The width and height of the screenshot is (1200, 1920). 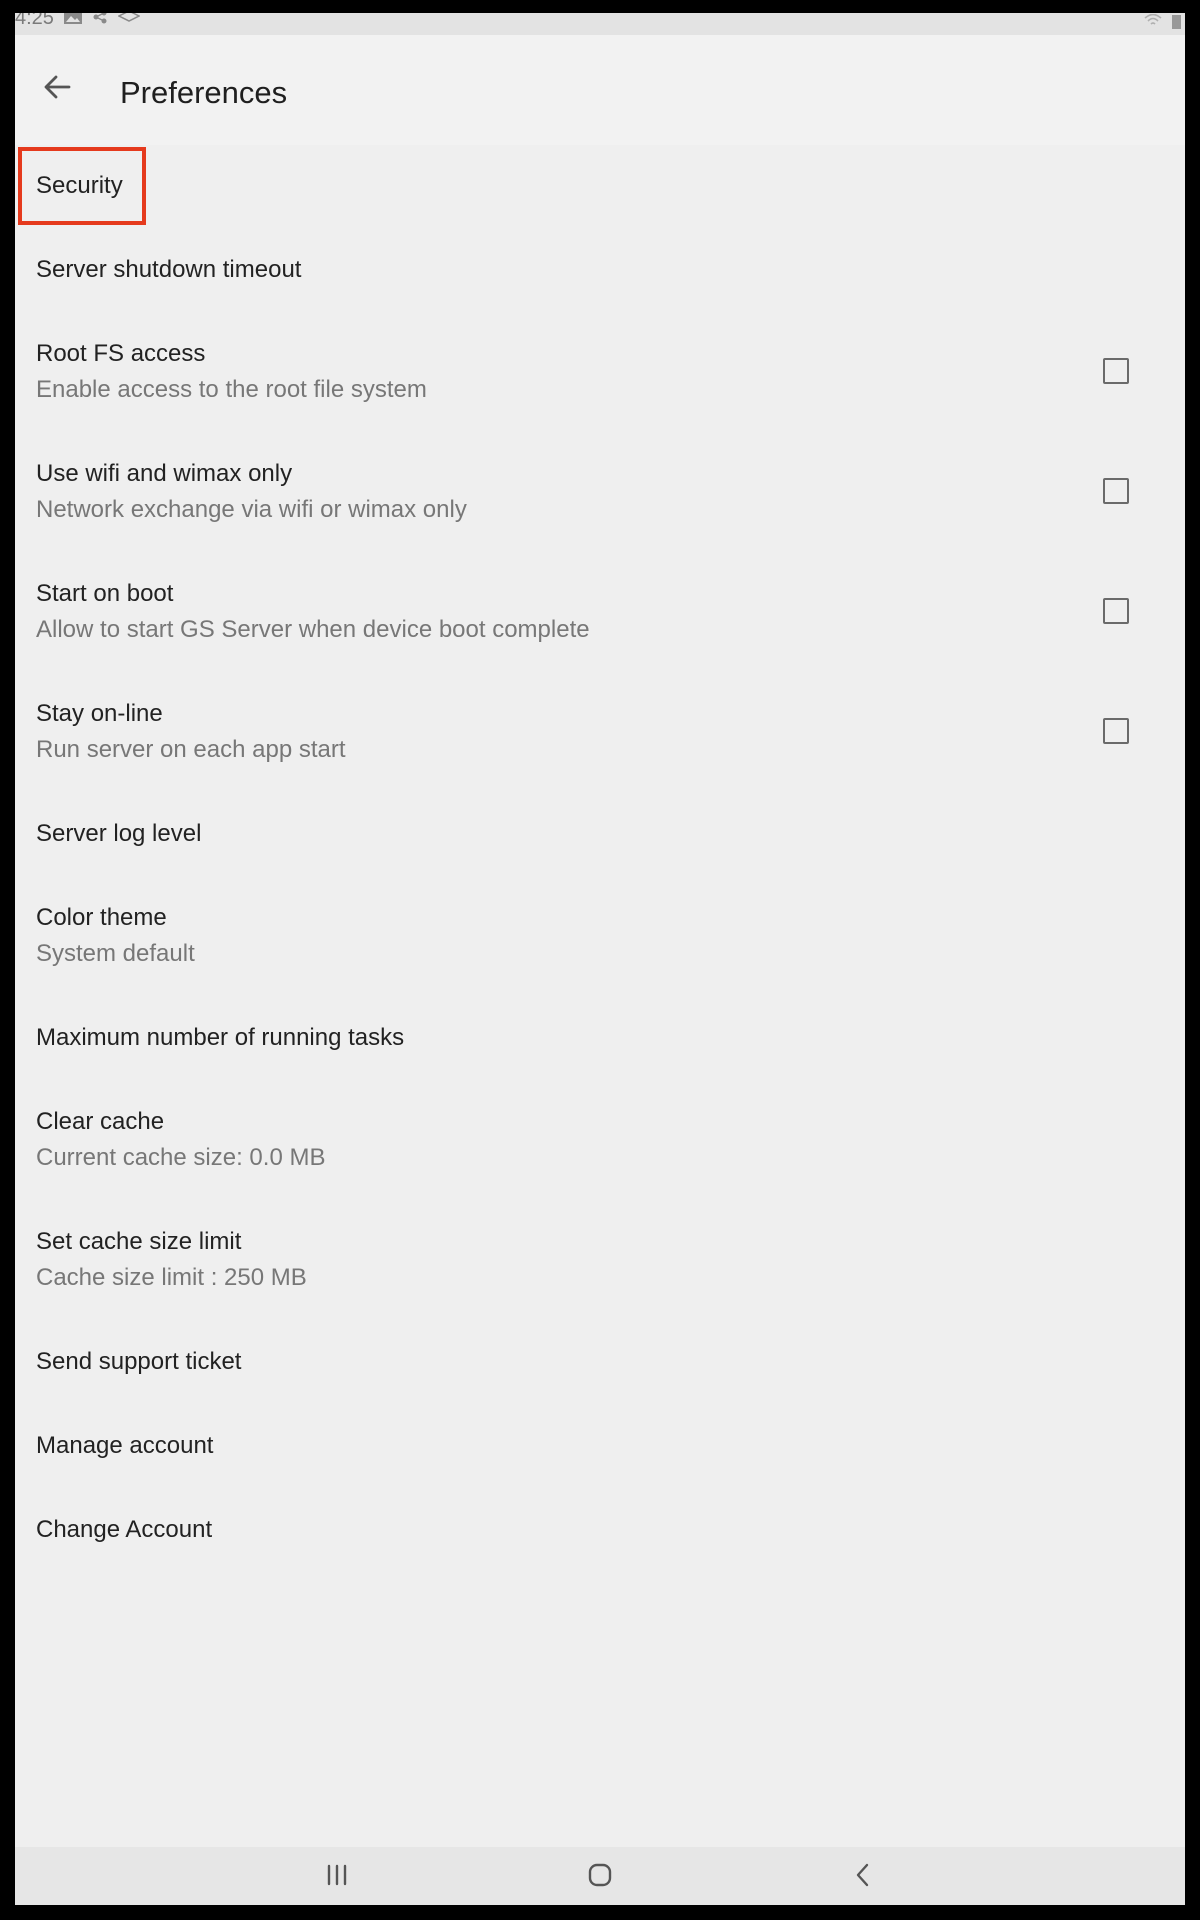 I want to click on pref-server-log-level: Server log level, so click(x=600, y=835).